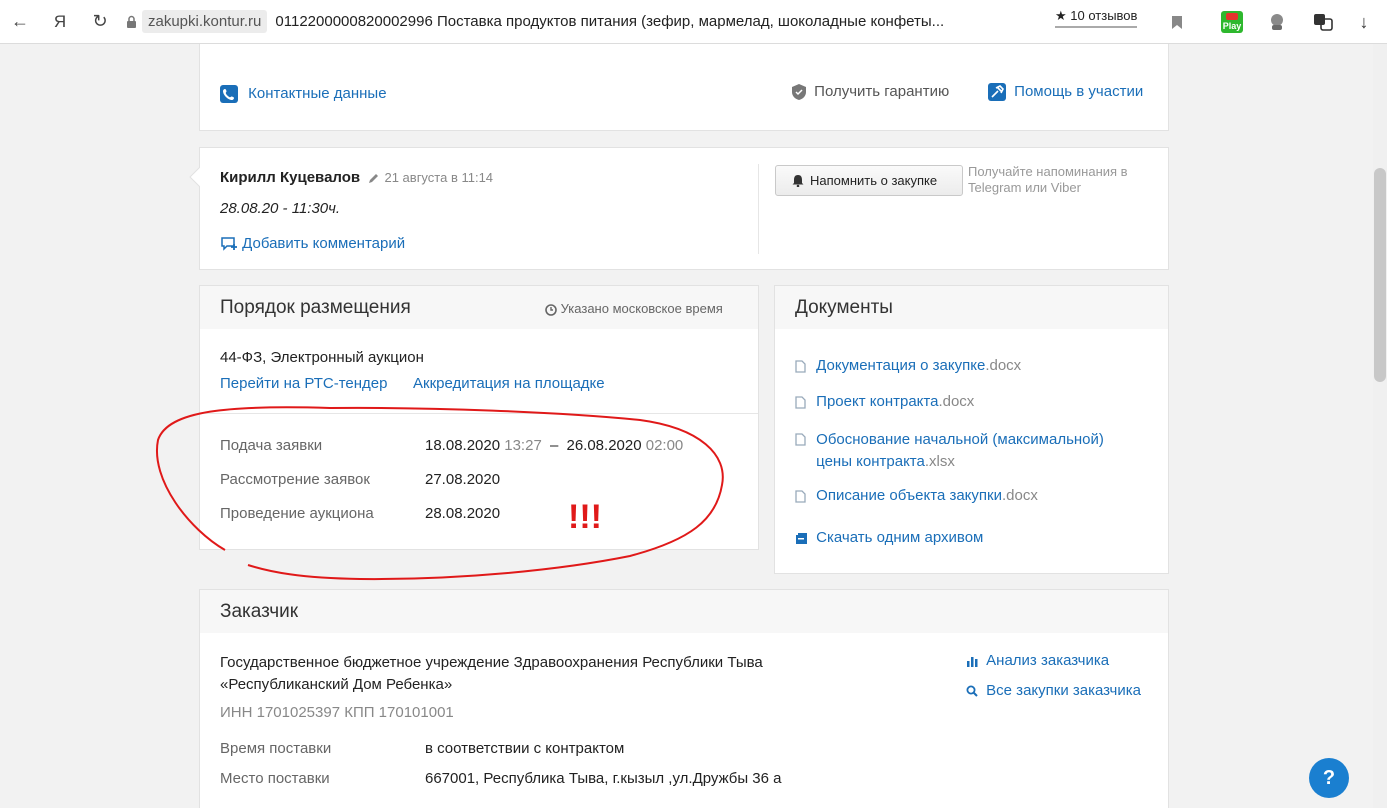 This screenshot has width=1387, height=808. I want to click on scrollbar-thumb, so click(1380, 275).